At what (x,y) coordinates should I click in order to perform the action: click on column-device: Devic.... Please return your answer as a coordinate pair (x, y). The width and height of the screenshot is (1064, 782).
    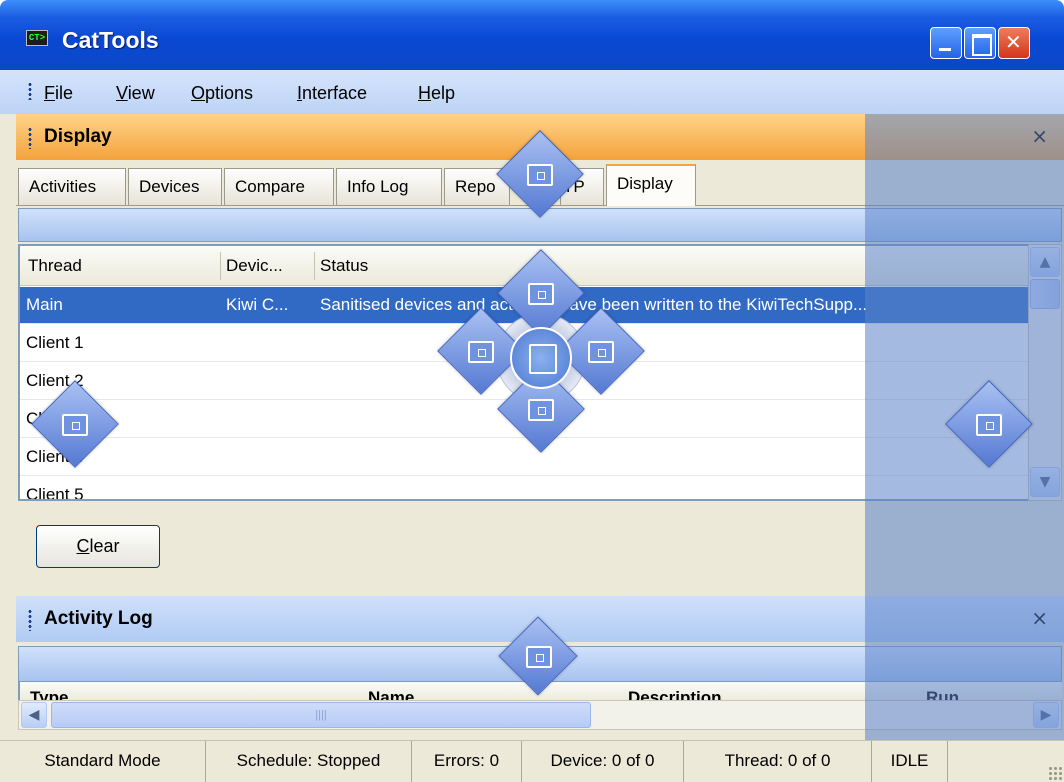
    Looking at the image, I should click on (254, 266).